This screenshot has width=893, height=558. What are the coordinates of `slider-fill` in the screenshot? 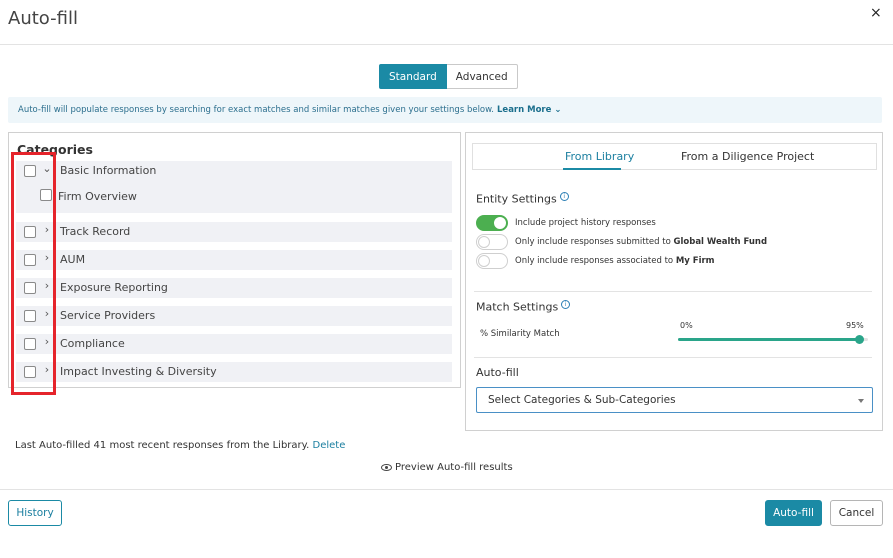 It's located at (768, 339).